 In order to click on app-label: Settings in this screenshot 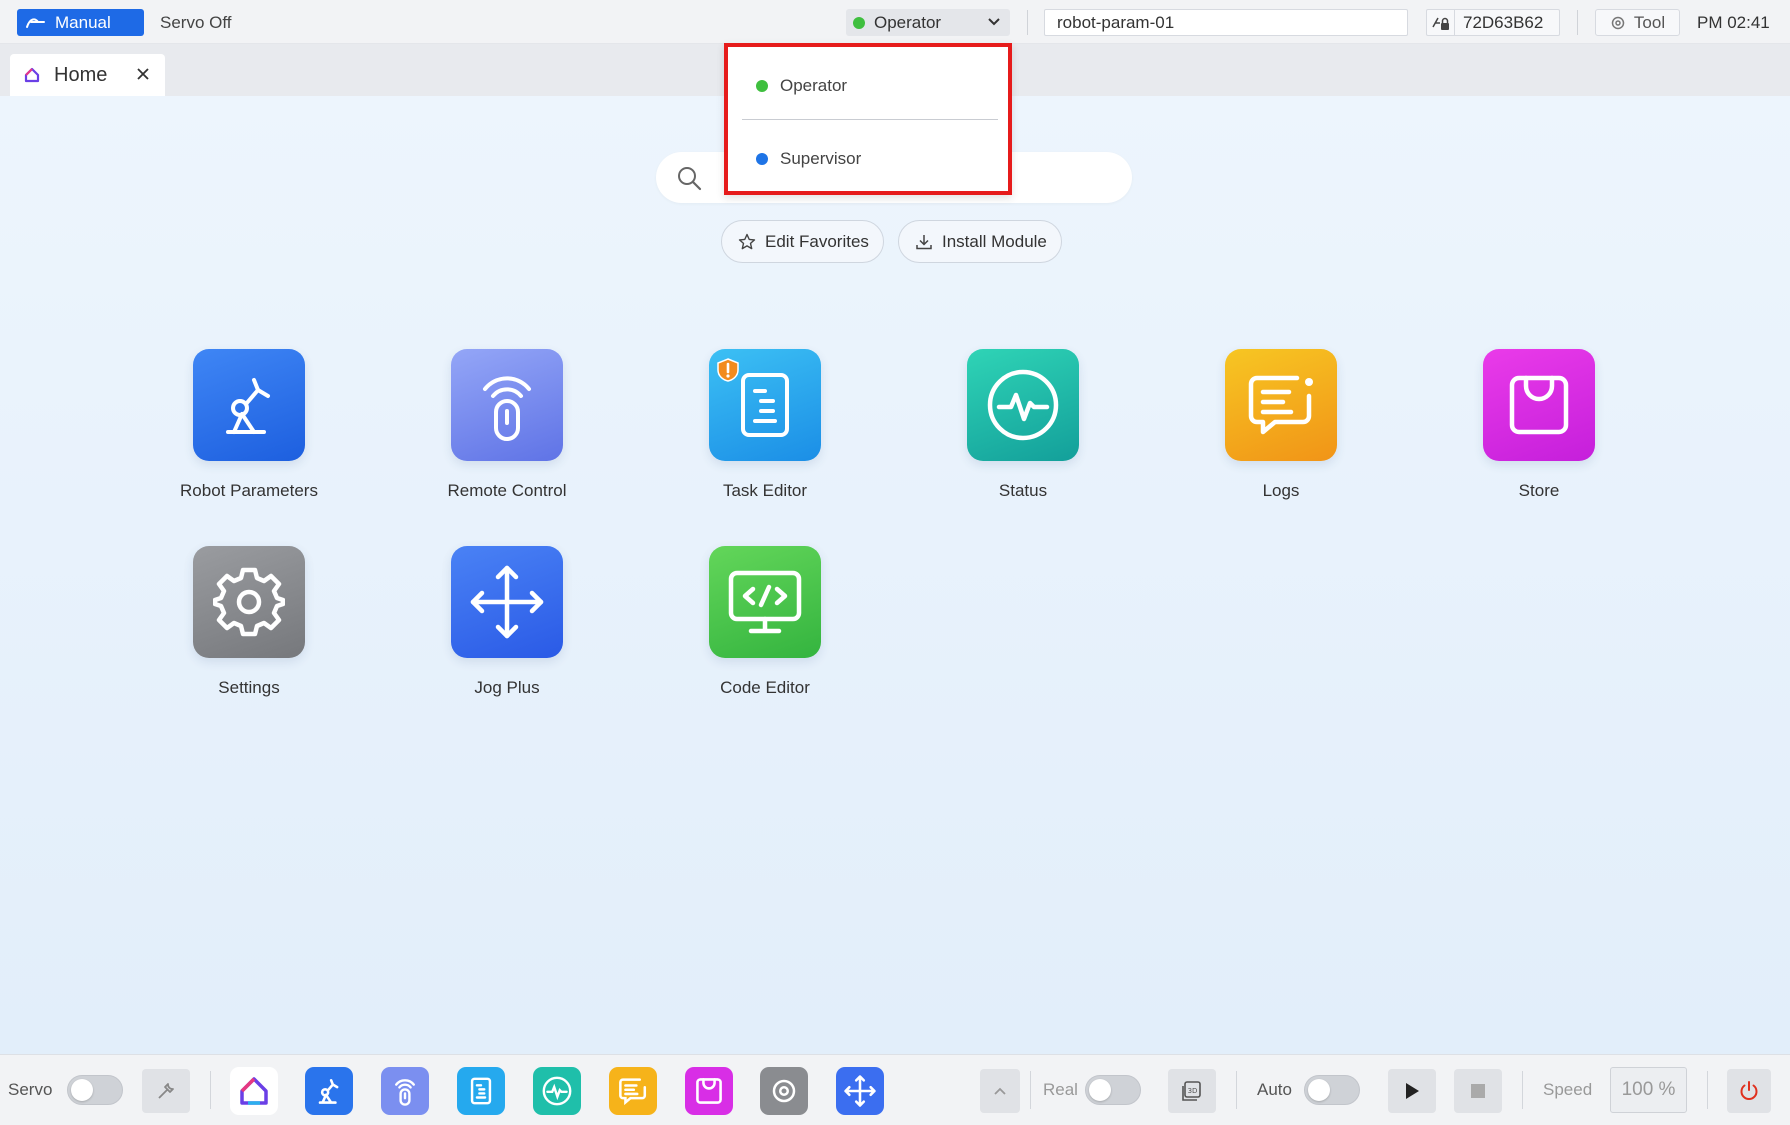, I will do `click(249, 687)`.